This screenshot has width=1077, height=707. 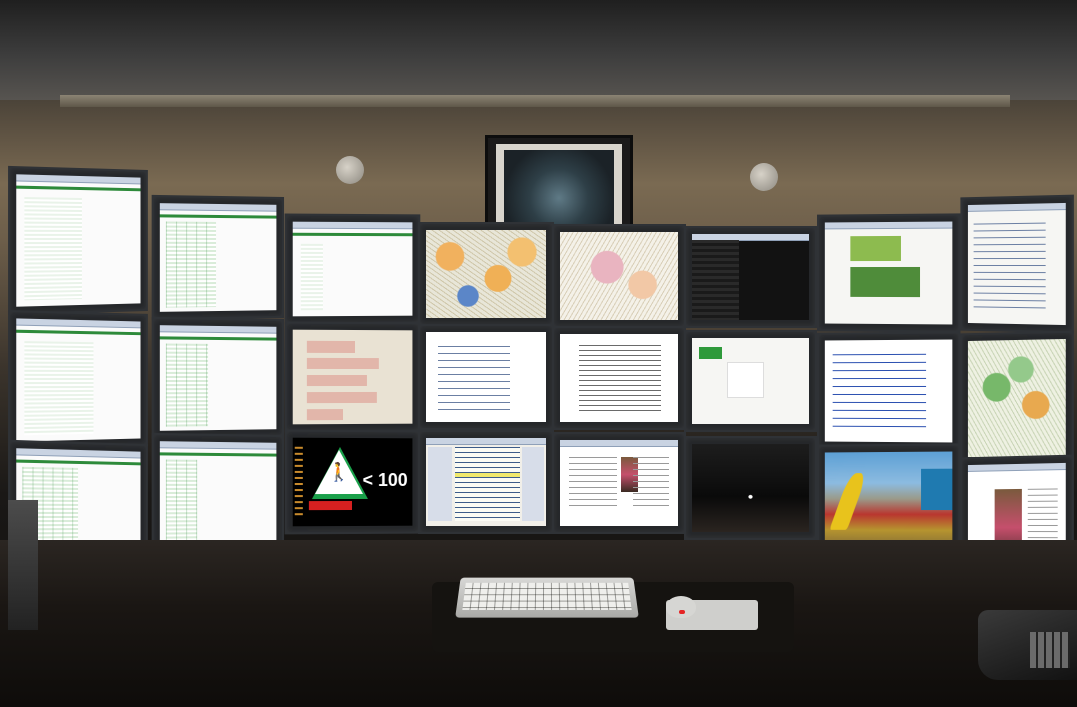 I want to click on monitor-r1c8, so click(x=1017, y=264).